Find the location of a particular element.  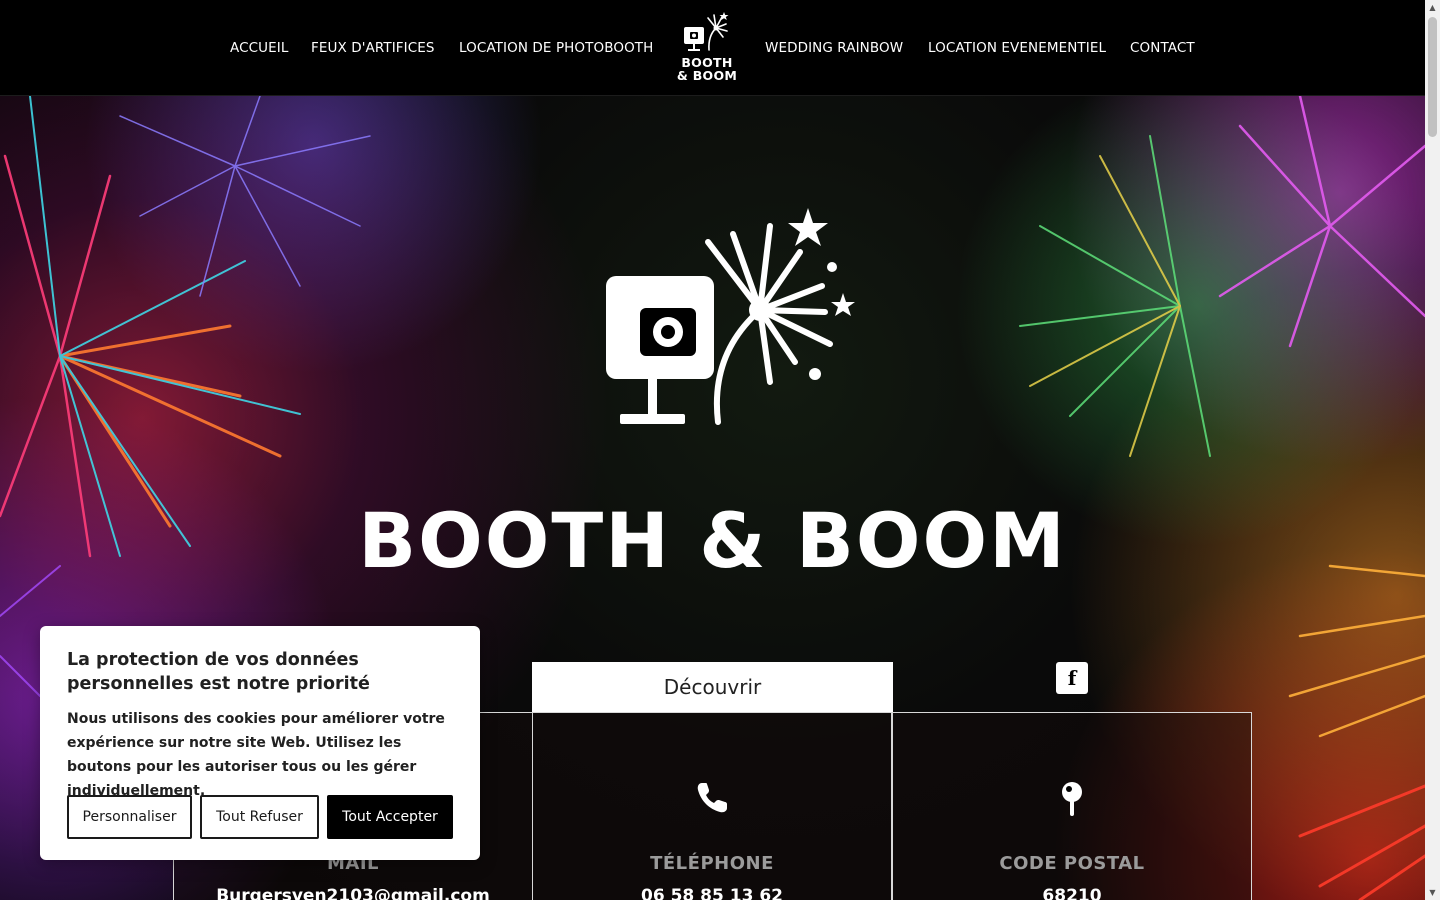

scroll-down-arrow-icon: ▼ is located at coordinates (1432, 892).